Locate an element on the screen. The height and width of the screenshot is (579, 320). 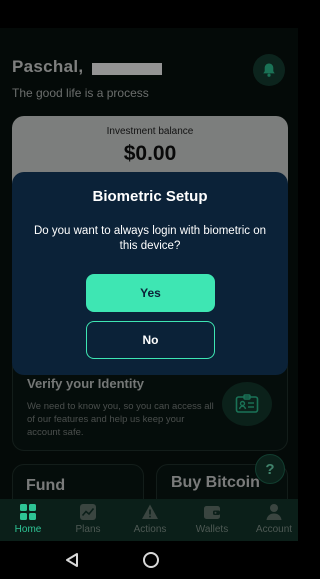
chart-icon is located at coordinates (88, 512).